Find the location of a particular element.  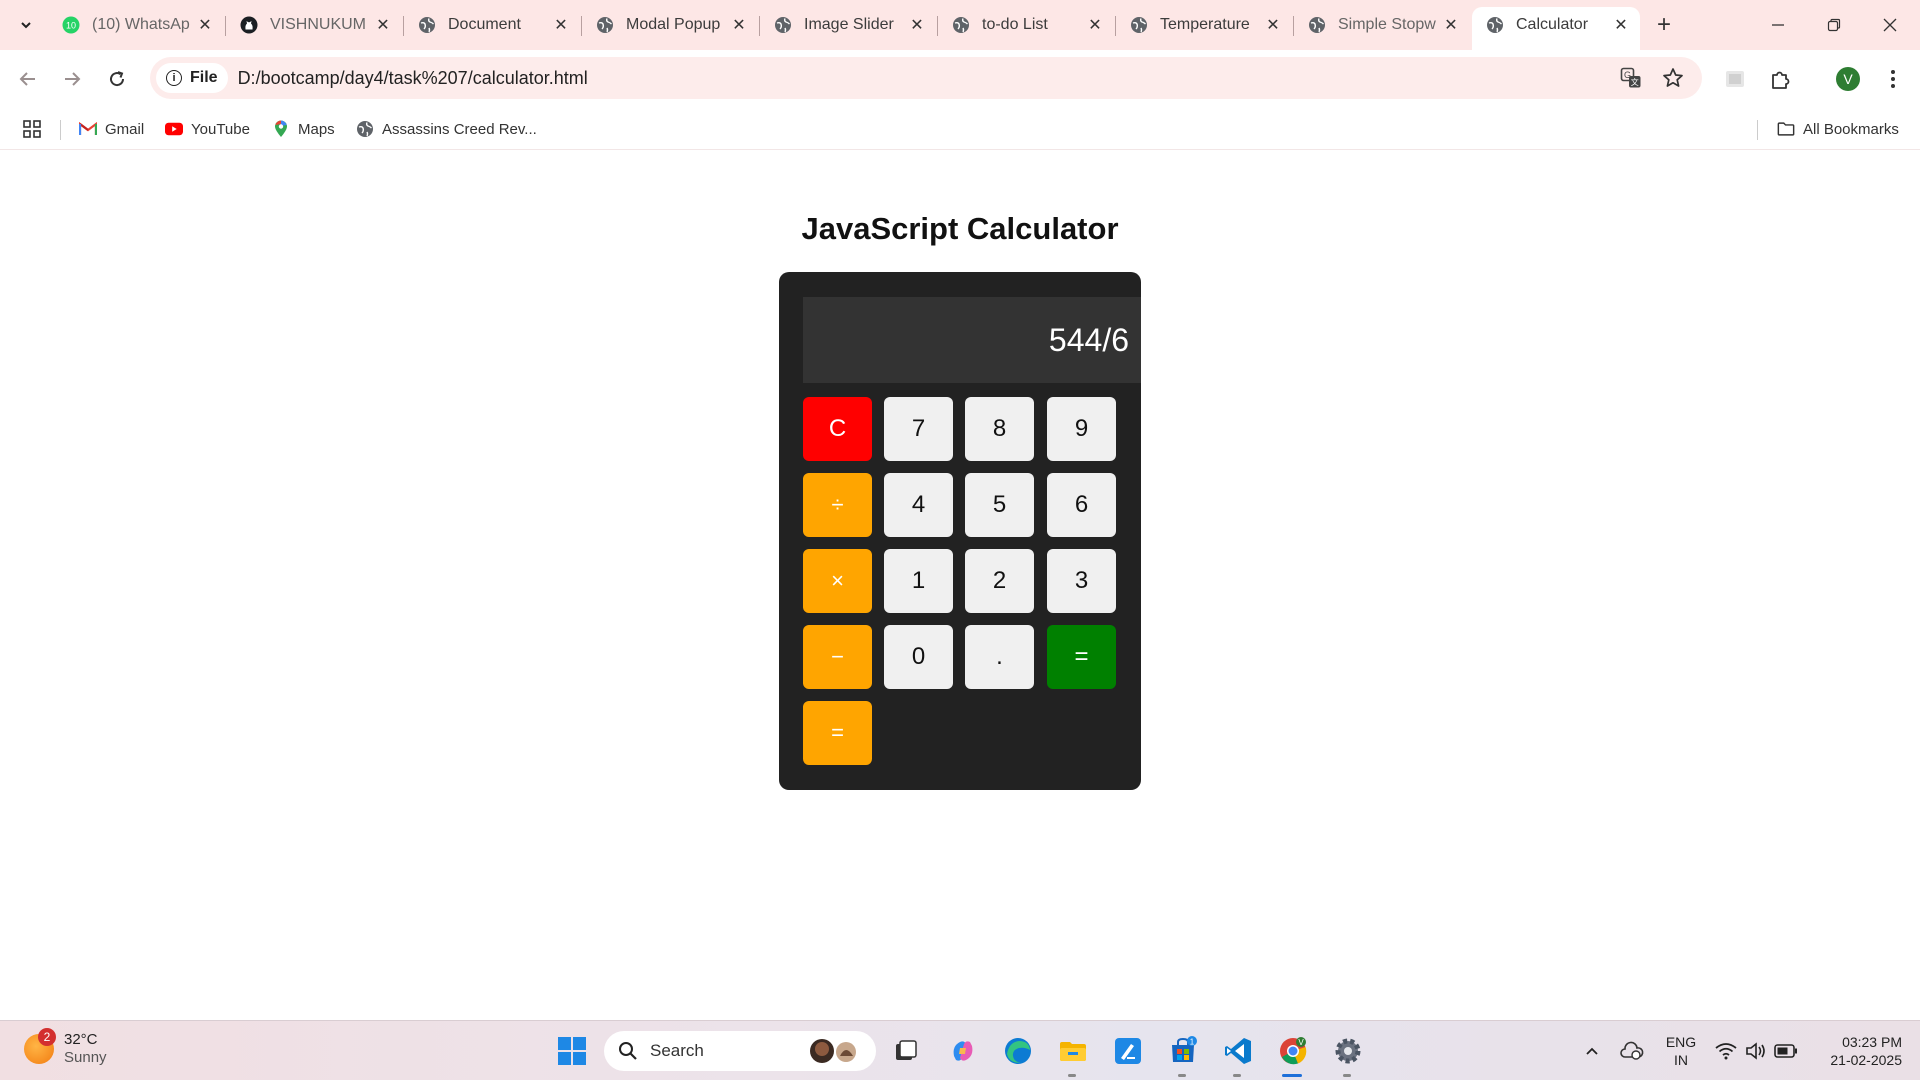

weather-widget: 2 32°C Sunny is located at coordinates (65, 1047).